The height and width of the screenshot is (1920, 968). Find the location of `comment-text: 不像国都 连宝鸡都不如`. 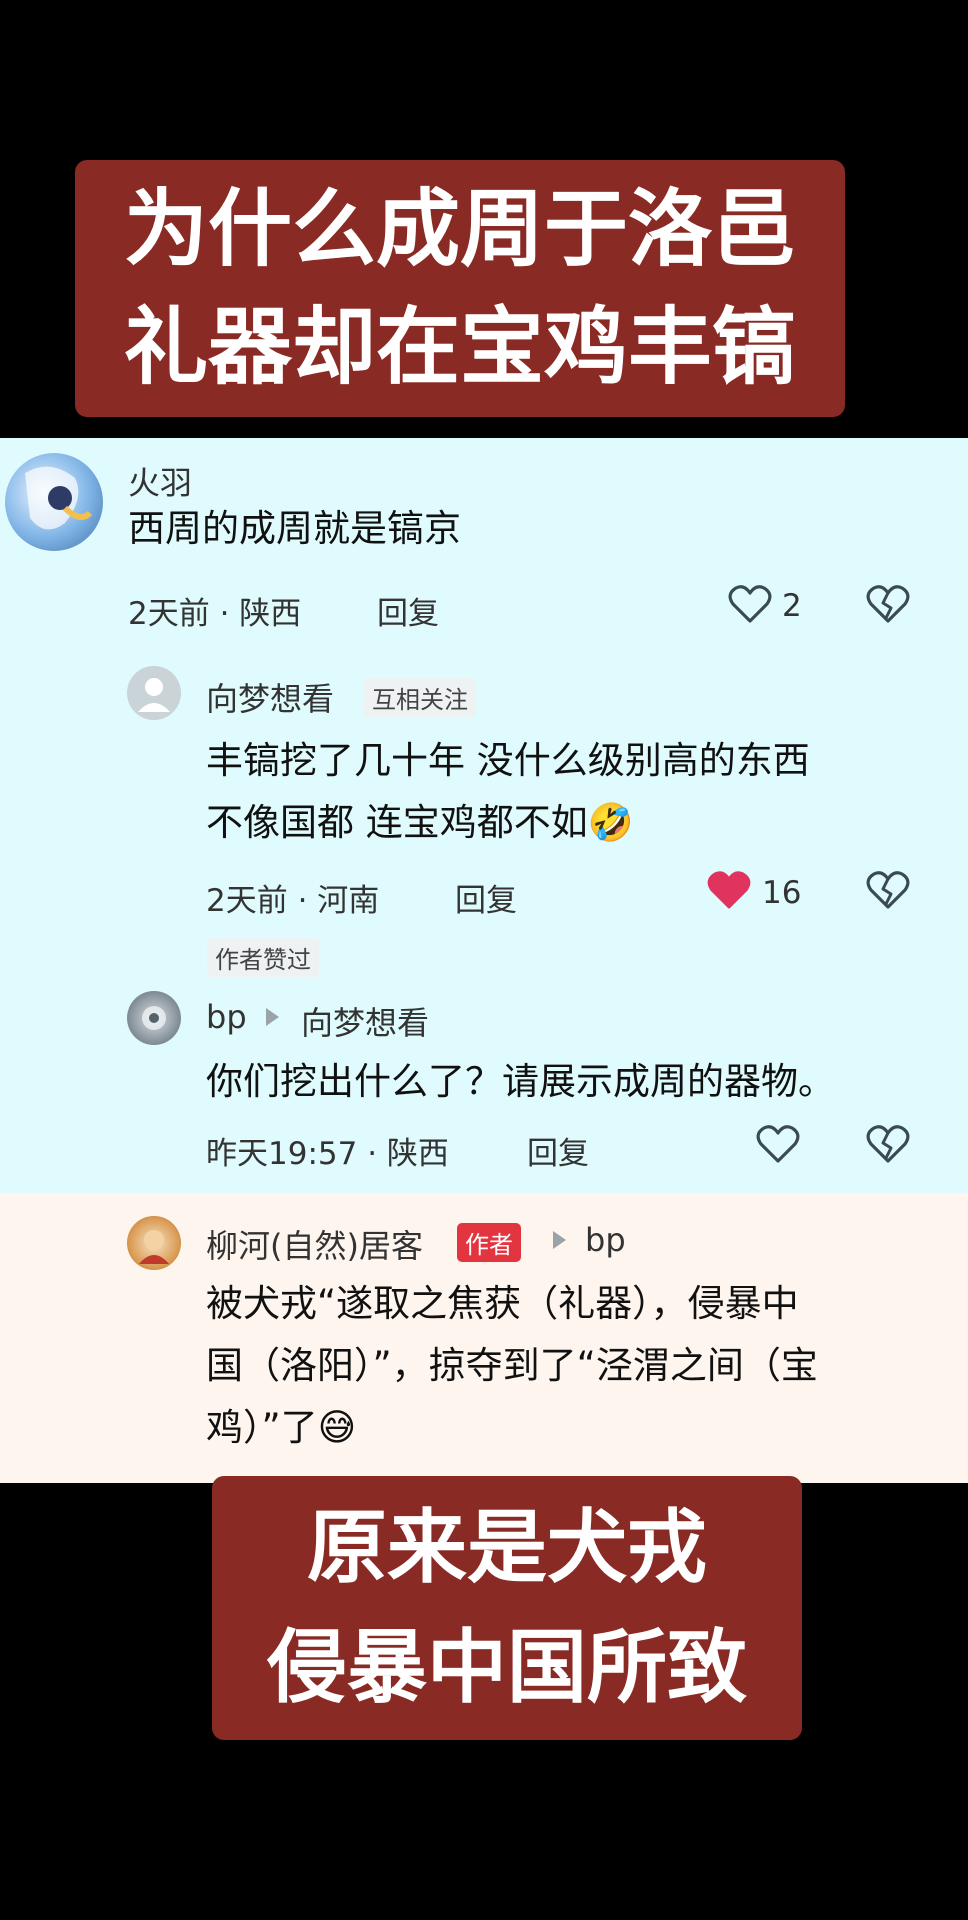

comment-text: 不像国都 连宝鸡都不如 is located at coordinates (397, 822).